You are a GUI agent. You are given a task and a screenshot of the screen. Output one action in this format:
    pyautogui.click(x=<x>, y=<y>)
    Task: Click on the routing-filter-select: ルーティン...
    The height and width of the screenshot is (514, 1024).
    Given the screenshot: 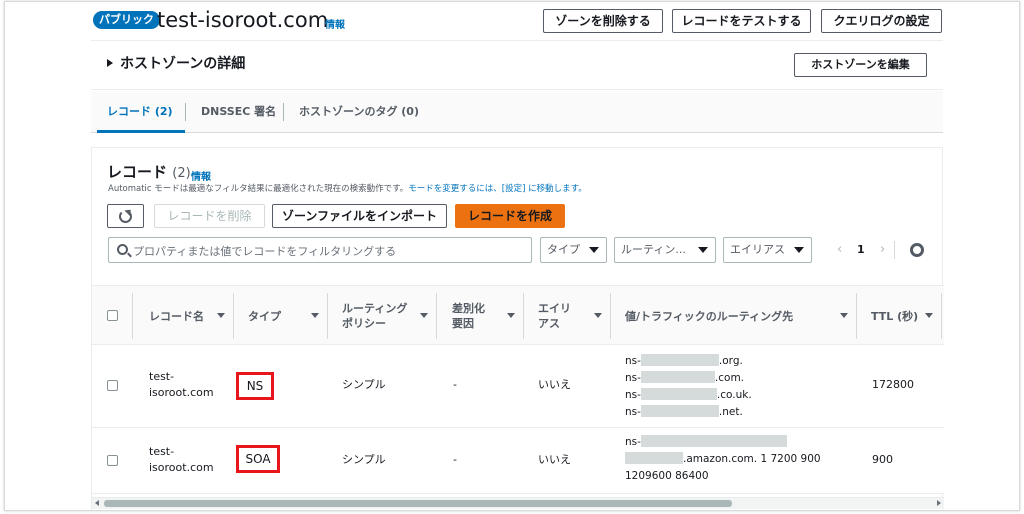 What is the action you would take?
    pyautogui.click(x=665, y=250)
    